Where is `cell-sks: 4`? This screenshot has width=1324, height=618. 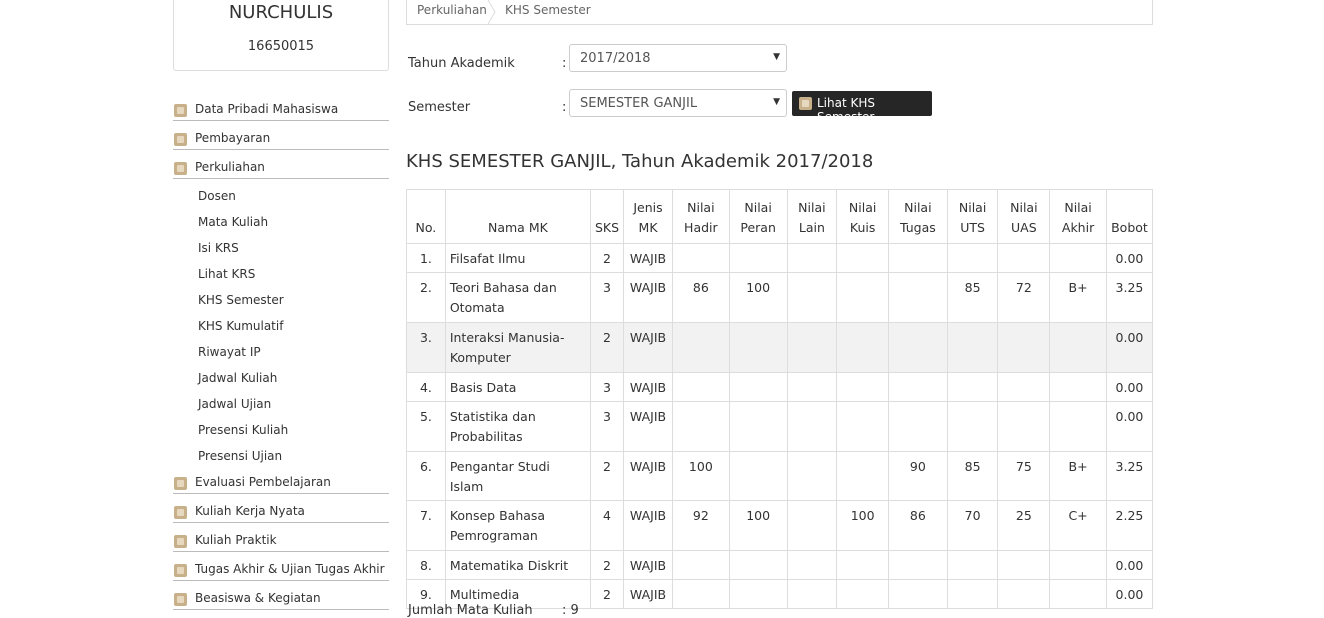 cell-sks: 4 is located at coordinates (607, 525).